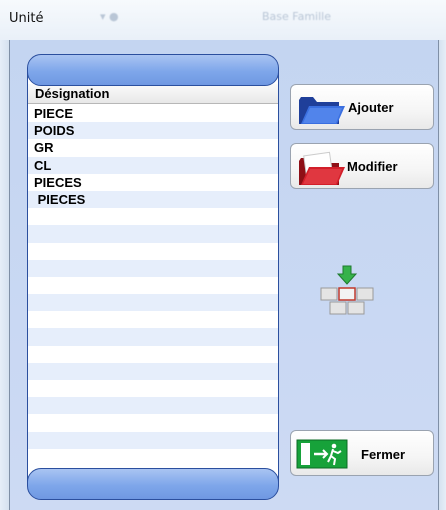 The image size is (446, 510). I want to click on add-button-label: Ajouter, so click(371, 107).